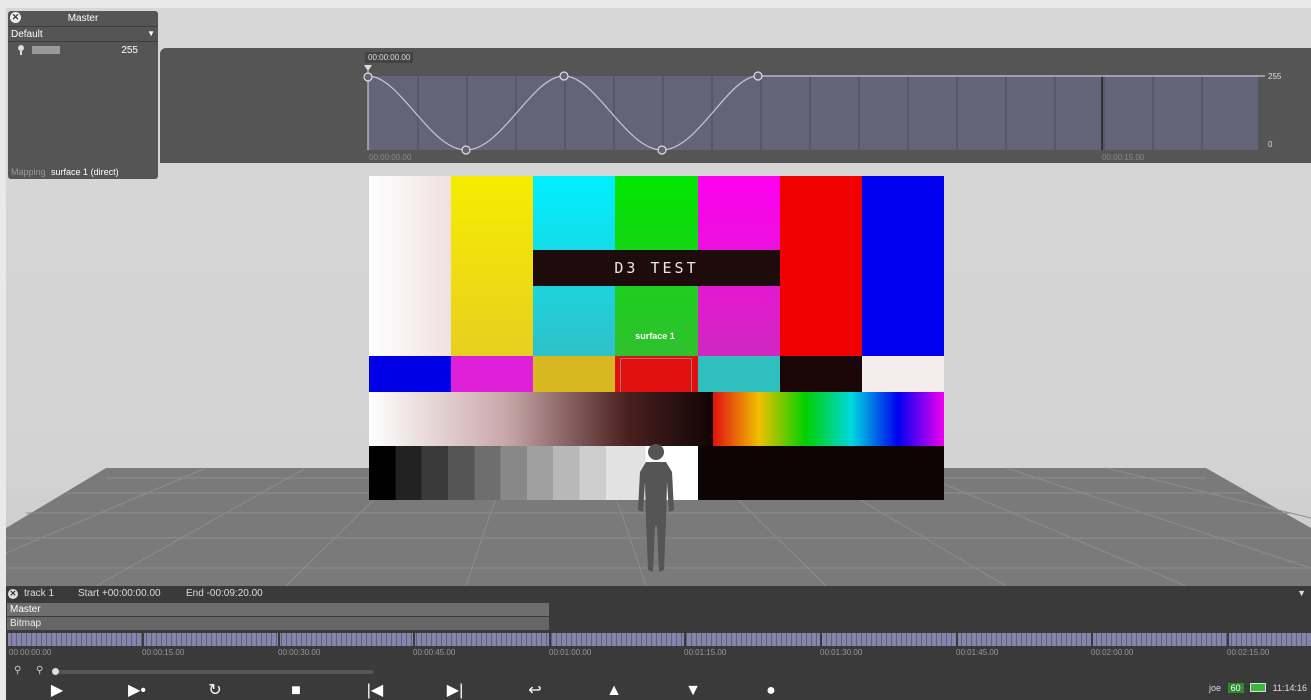 This screenshot has height=700, width=1311. What do you see at coordinates (17, 670) in the screenshot?
I see `zoom-in-icon: ⚲` at bounding box center [17, 670].